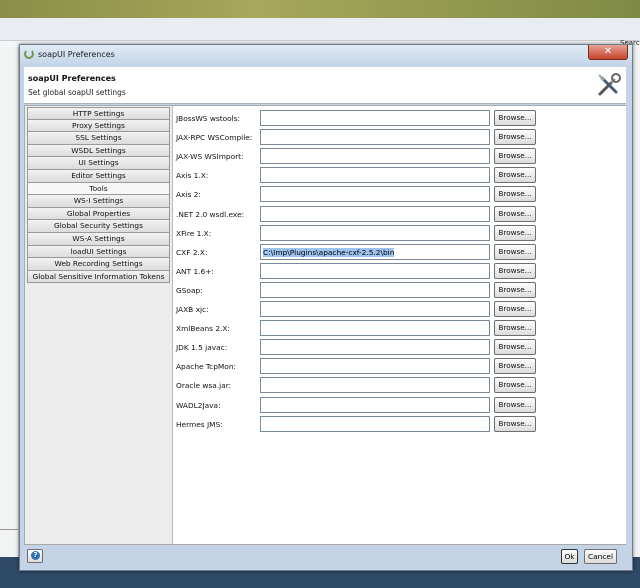 The image size is (640, 588). Describe the element at coordinates (329, 252) in the screenshot. I see `tool-path-value: C:\Imp\Plugins\apache-cxf-2.5.2\bin` at that location.